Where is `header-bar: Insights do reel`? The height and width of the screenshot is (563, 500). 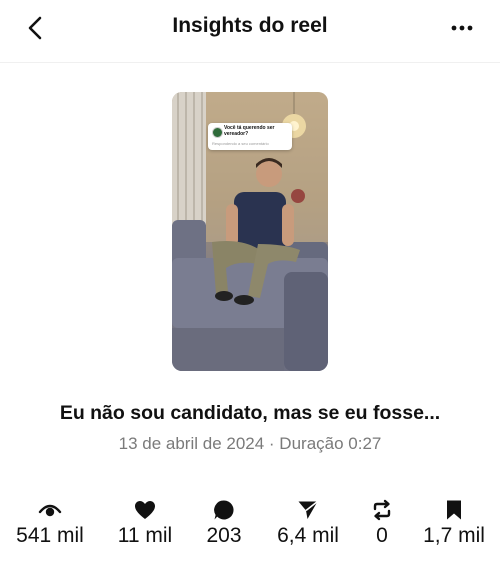
header-bar: Insights do reel is located at coordinates (250, 31).